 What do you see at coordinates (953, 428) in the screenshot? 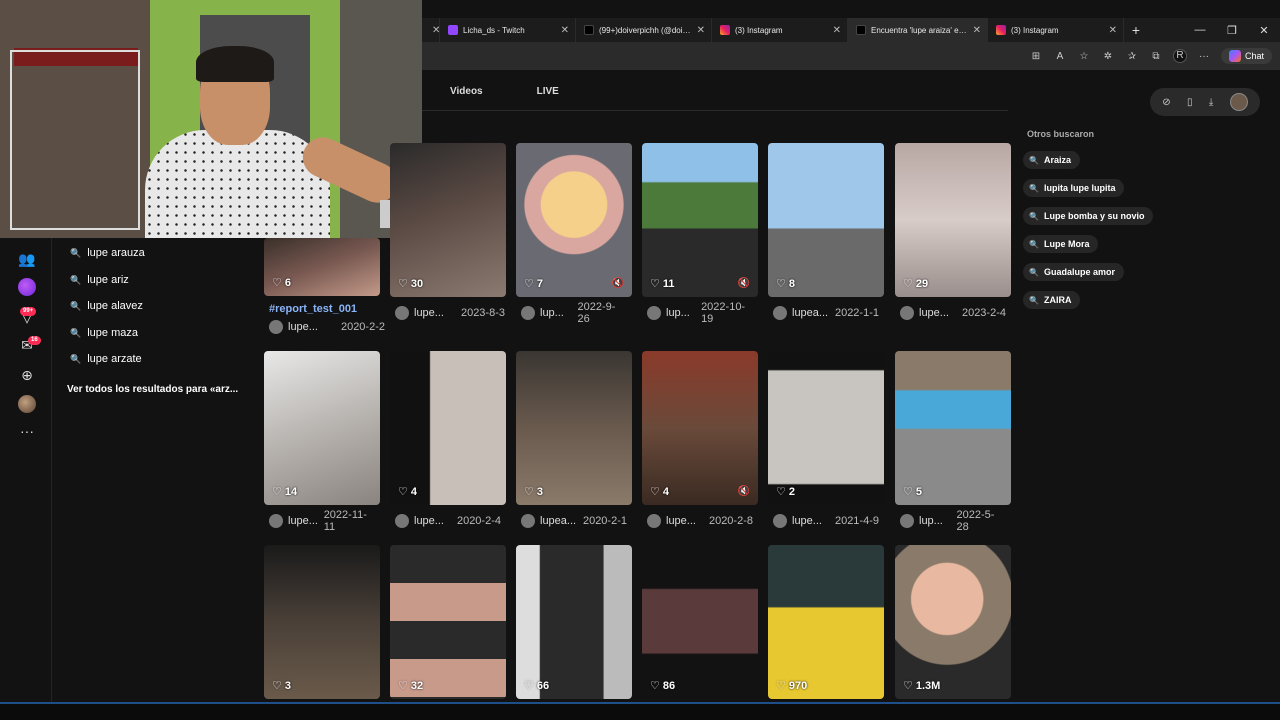
I see `video-card: ♡ 5` at bounding box center [953, 428].